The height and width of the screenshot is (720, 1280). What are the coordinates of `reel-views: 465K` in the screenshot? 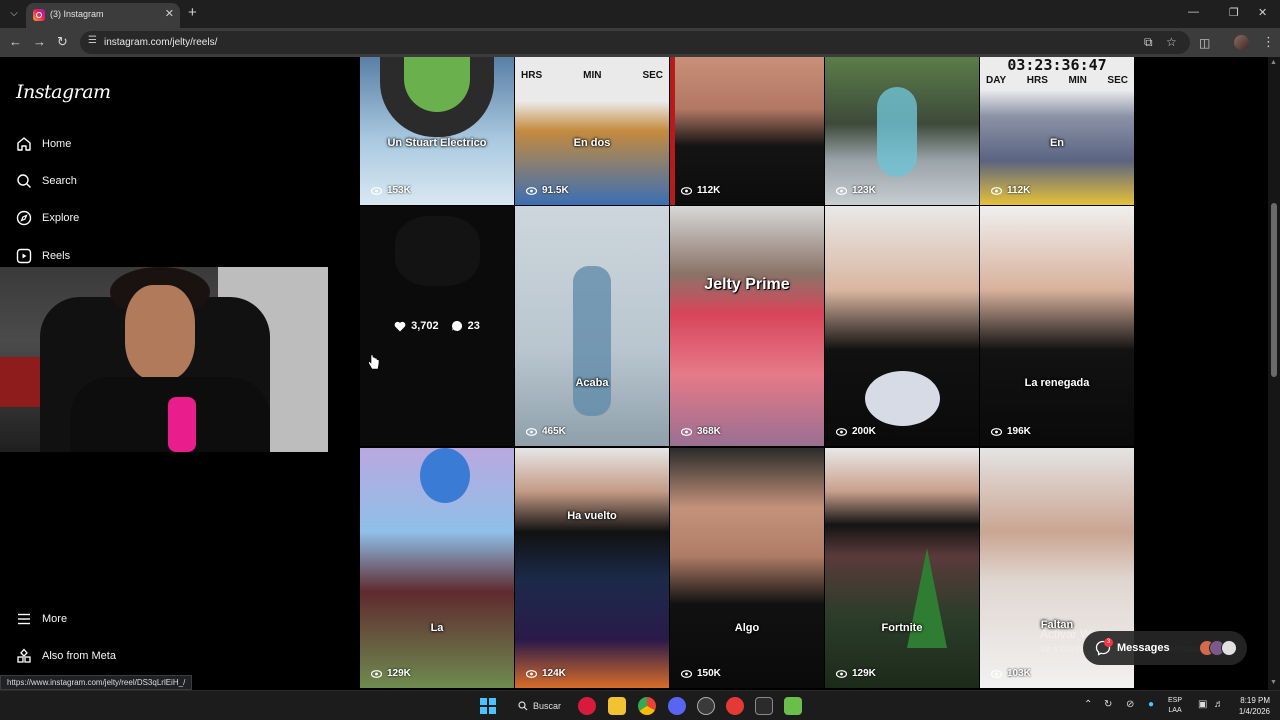 It's located at (546, 431).